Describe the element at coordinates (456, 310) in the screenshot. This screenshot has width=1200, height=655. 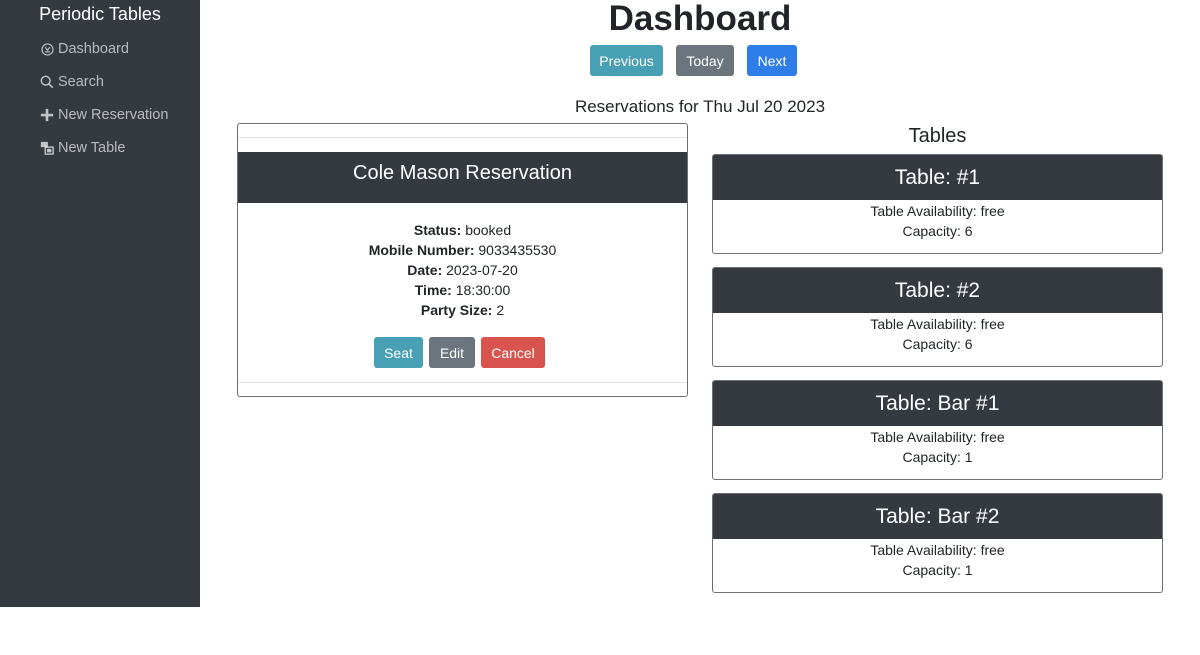
I see `party-size-label: Party Size:` at that location.